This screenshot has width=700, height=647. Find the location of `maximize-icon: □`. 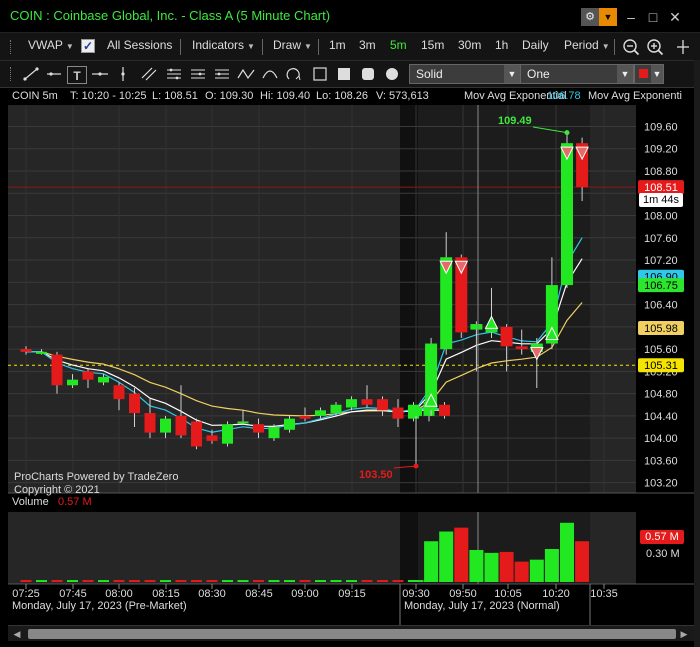

maximize-icon: □ is located at coordinates (653, 17).